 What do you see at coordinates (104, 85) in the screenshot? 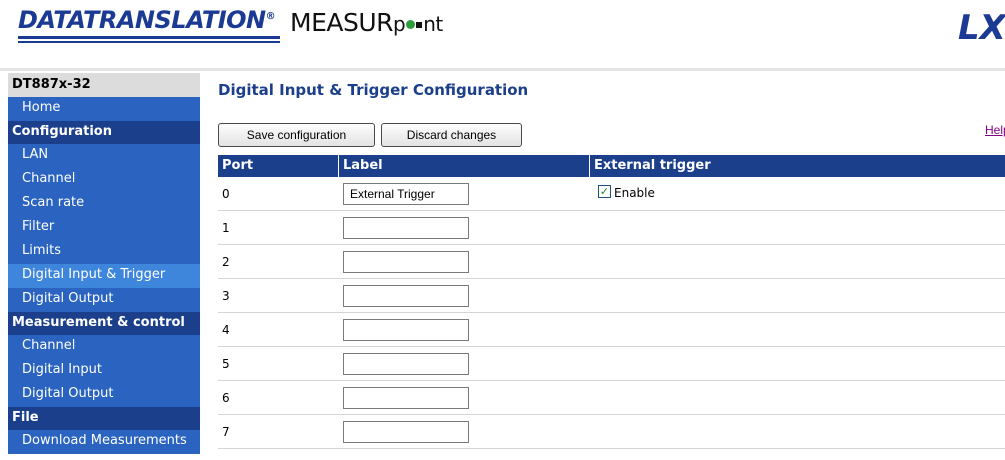
I see `device-name: DT887x-32` at bounding box center [104, 85].